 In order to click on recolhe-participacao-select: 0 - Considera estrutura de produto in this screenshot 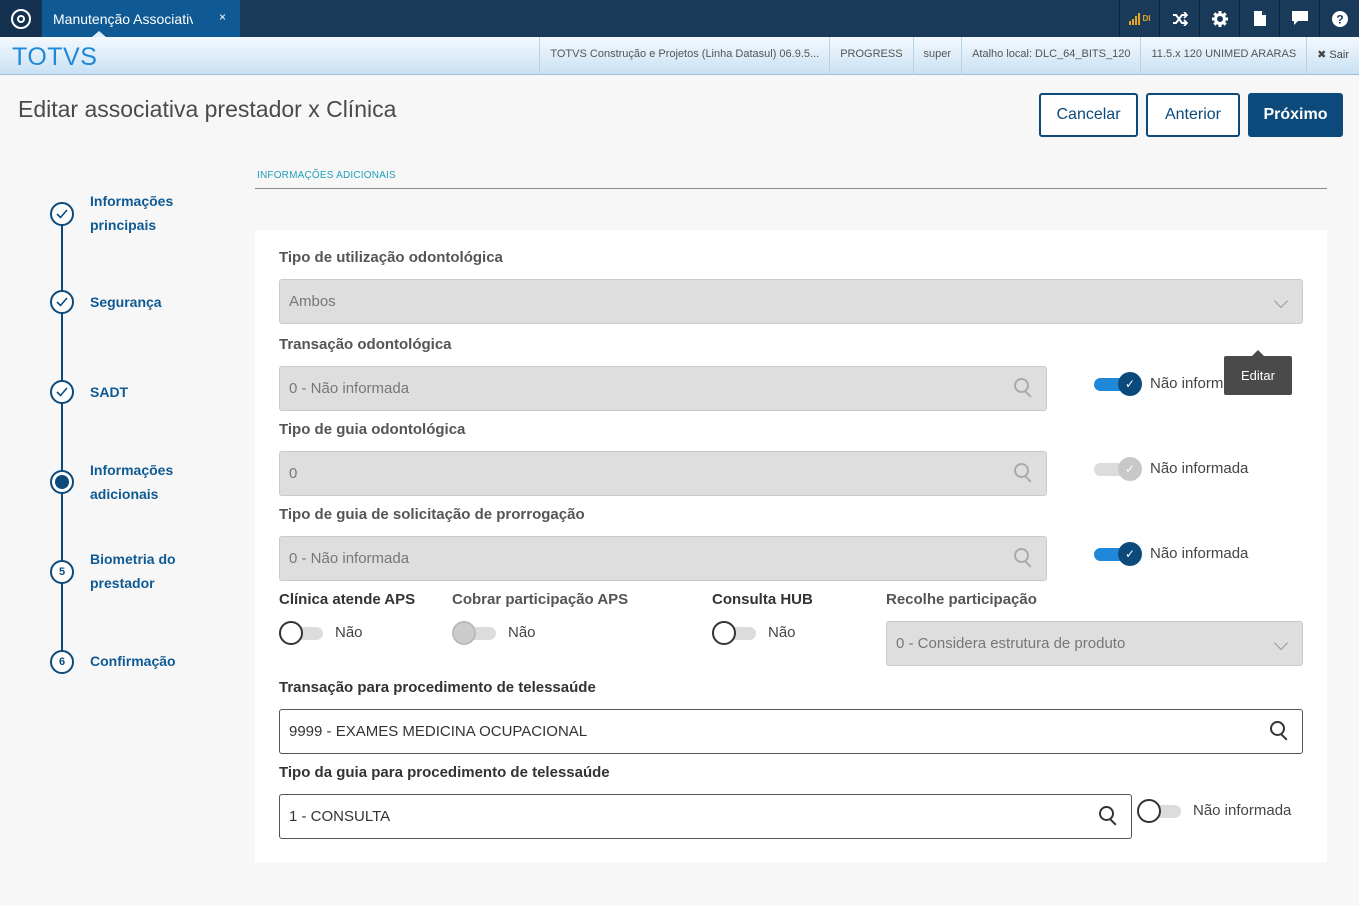, I will do `click(1094, 643)`.